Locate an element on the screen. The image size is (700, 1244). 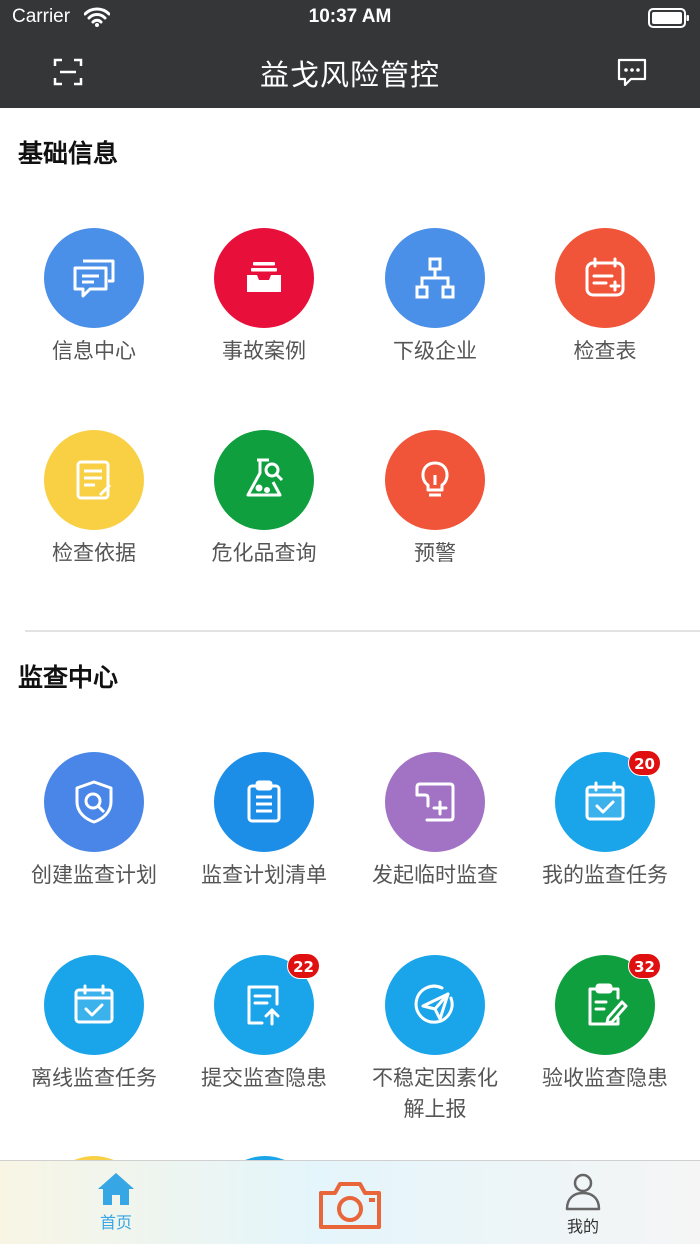
section-divider is located at coordinates (362, 631).